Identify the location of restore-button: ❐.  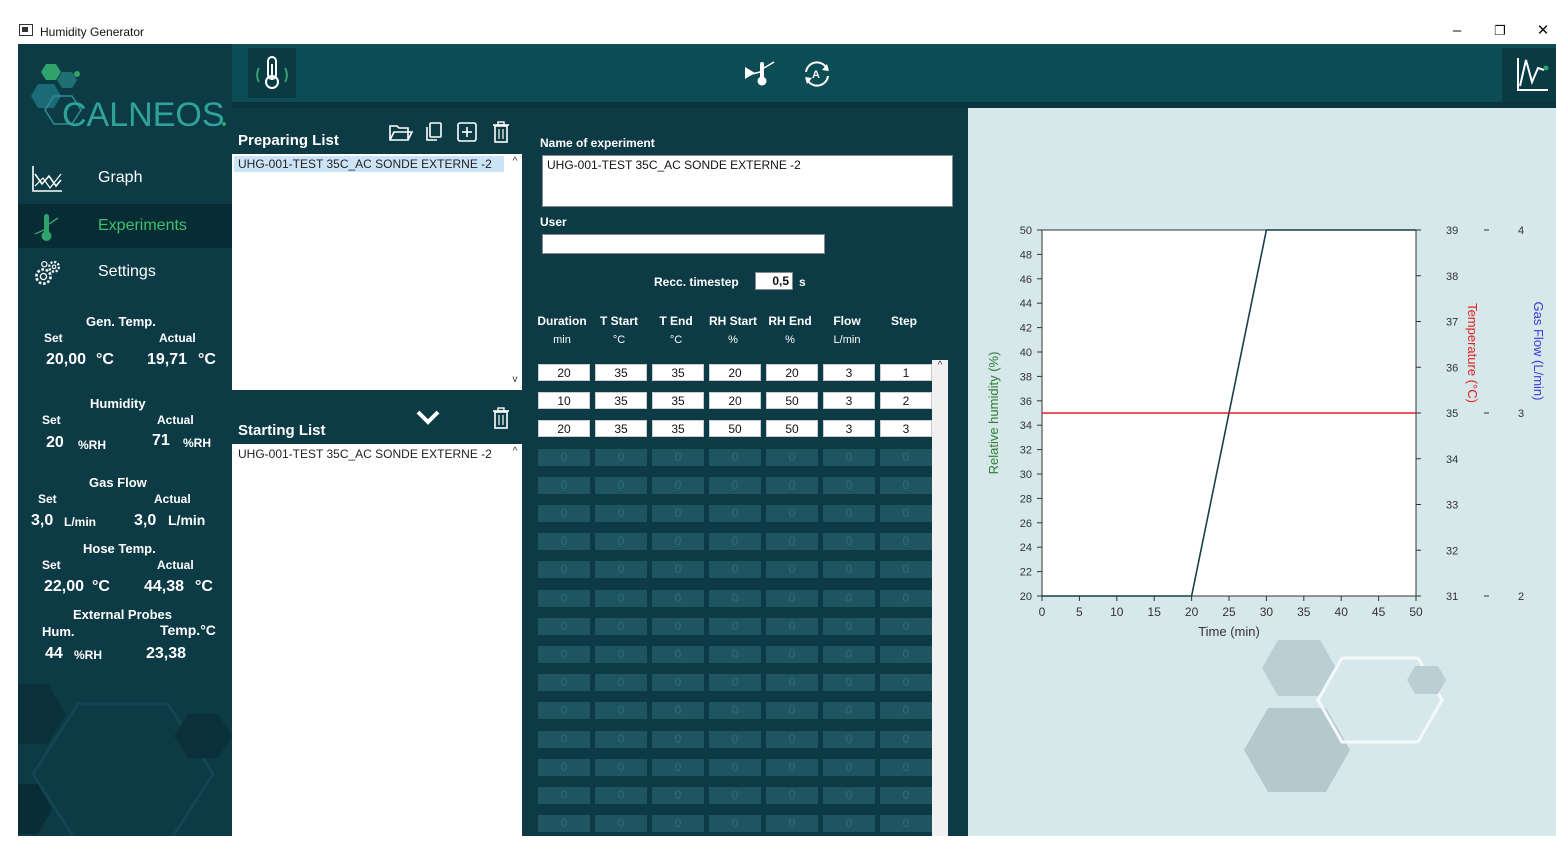
(1500, 31).